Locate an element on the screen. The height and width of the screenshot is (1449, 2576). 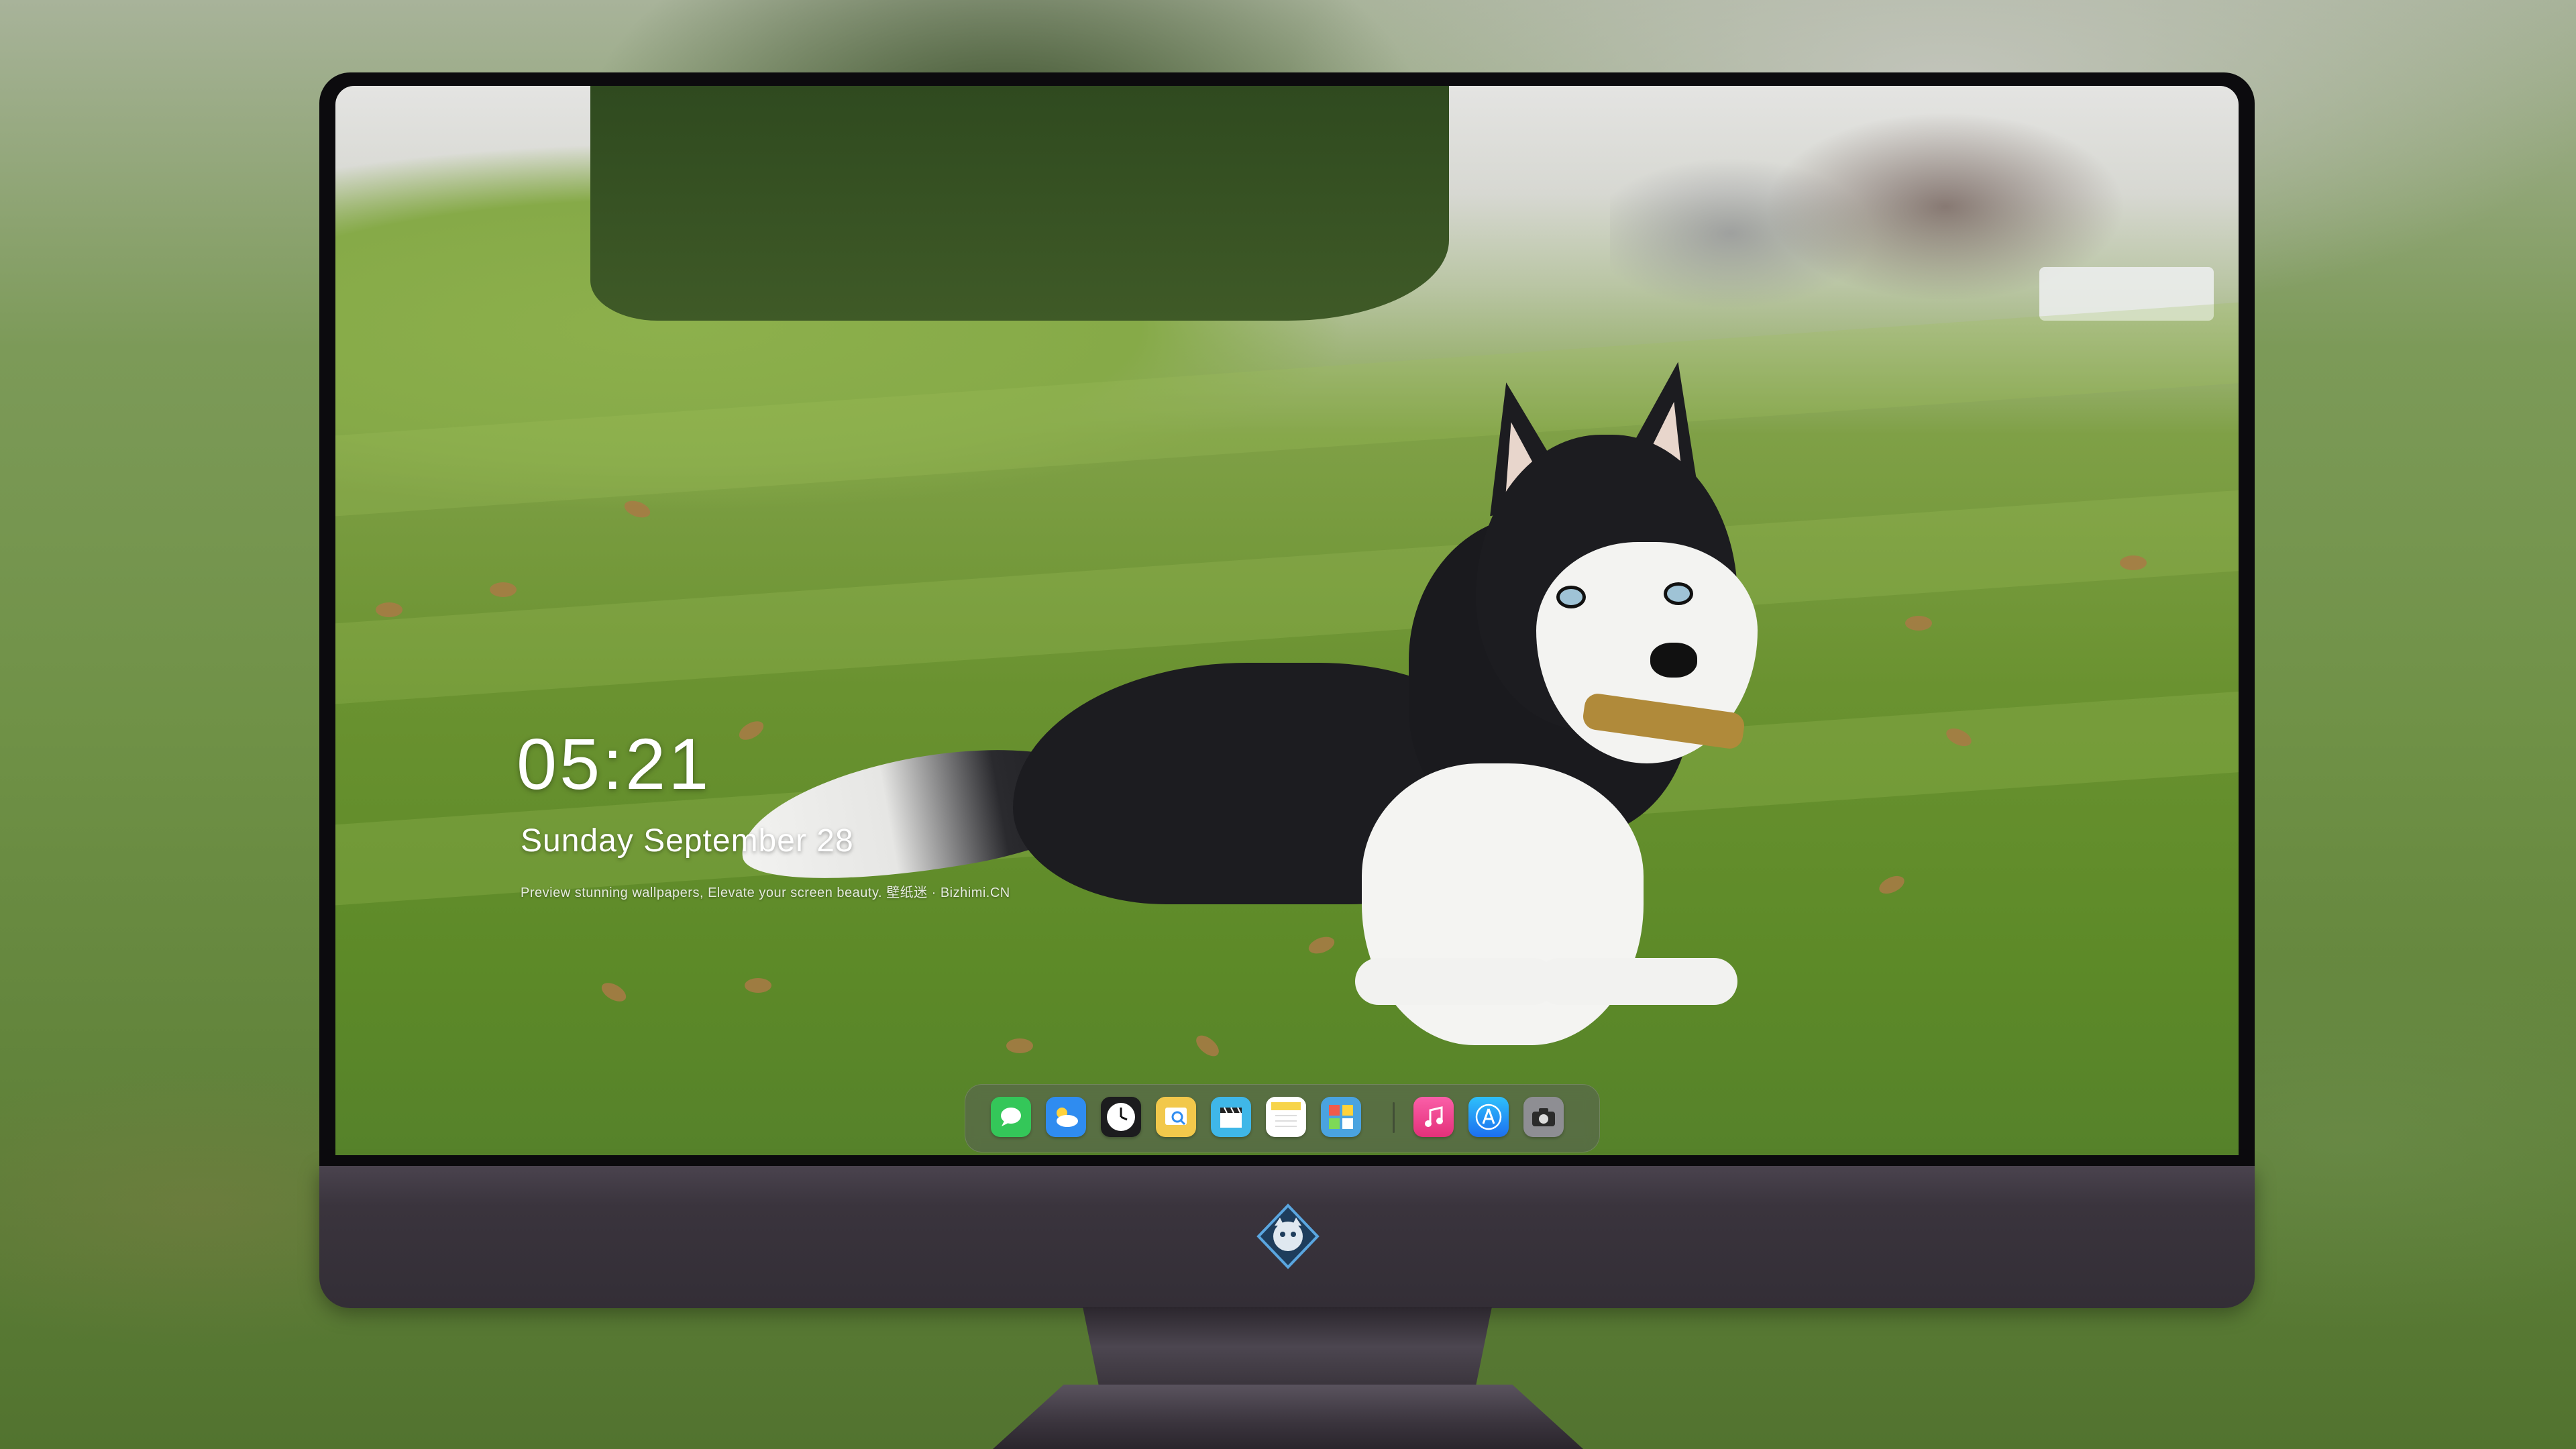
preview-icon-glyph is located at coordinates (1176, 1117).